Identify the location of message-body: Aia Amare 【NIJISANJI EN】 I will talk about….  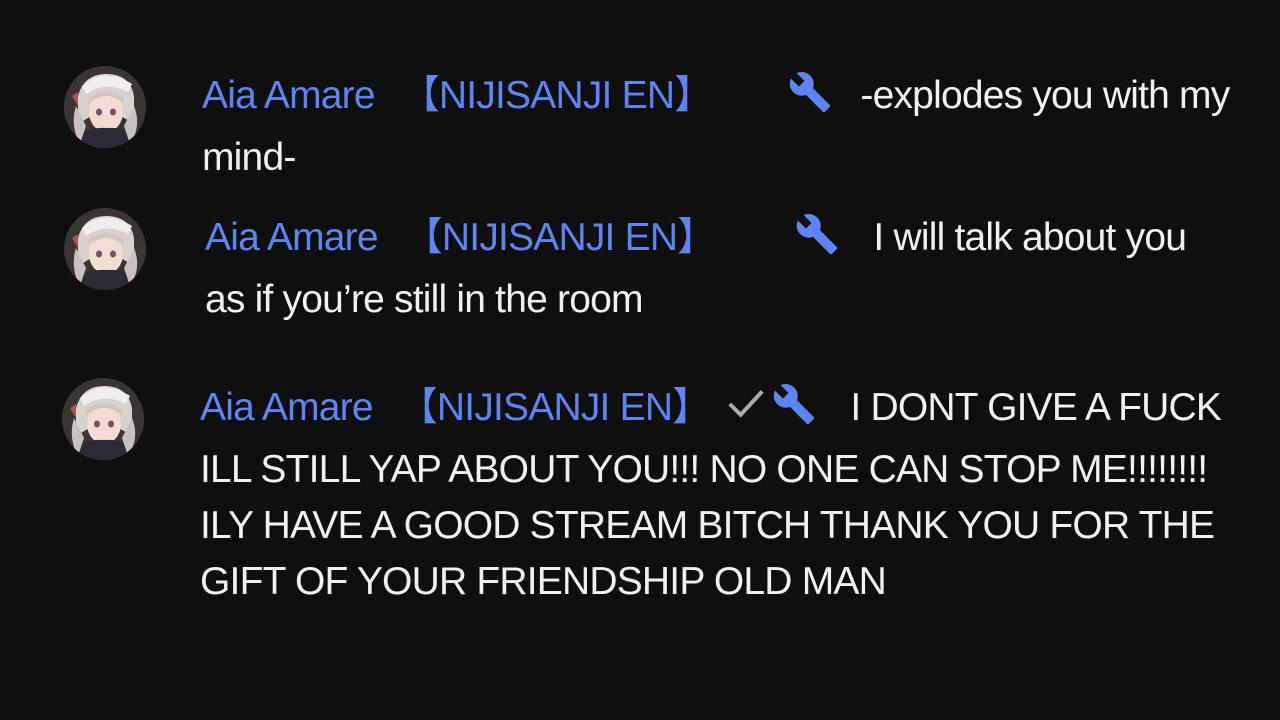
(705, 269).